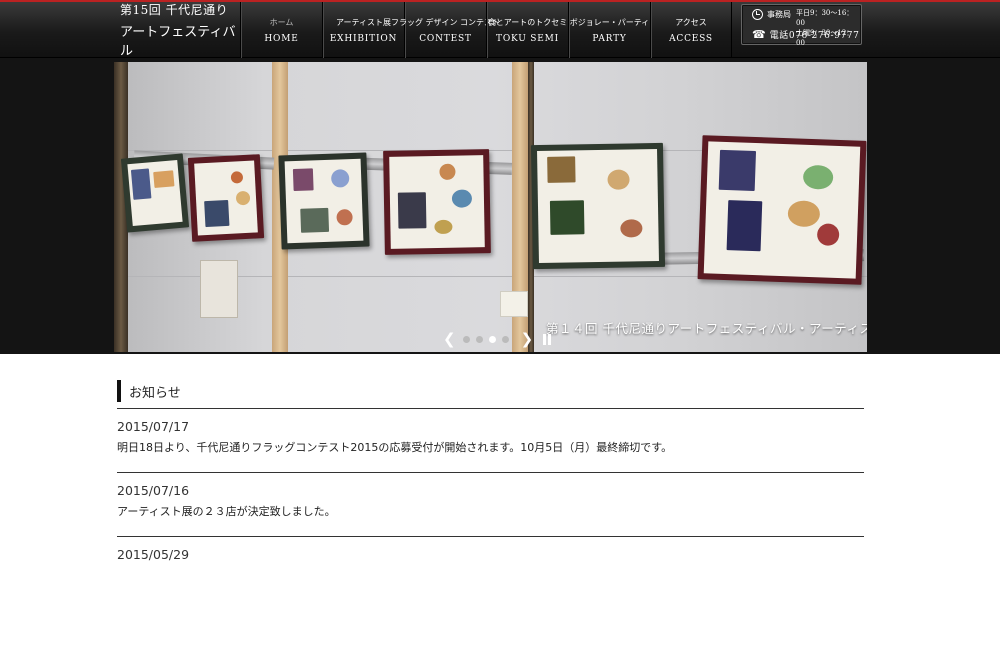  What do you see at coordinates (363, 30) in the screenshot?
I see `nav-item-exhibition: アーティスト展 EXHIBITION` at bounding box center [363, 30].